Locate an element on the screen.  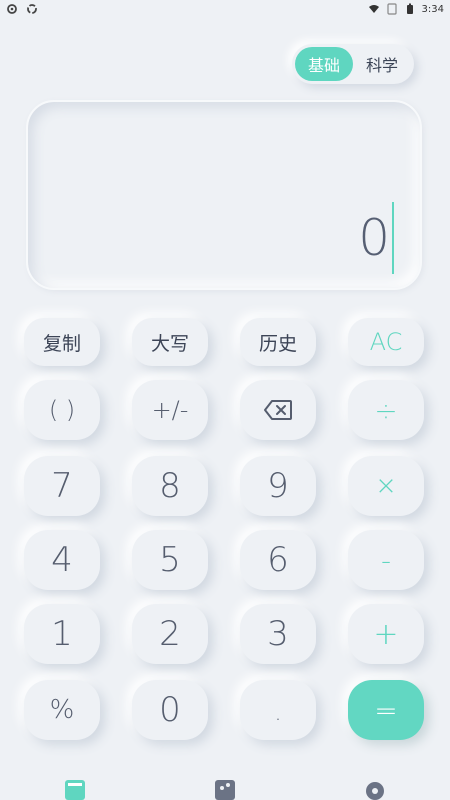
decimal-button: . is located at coordinates (278, 710).